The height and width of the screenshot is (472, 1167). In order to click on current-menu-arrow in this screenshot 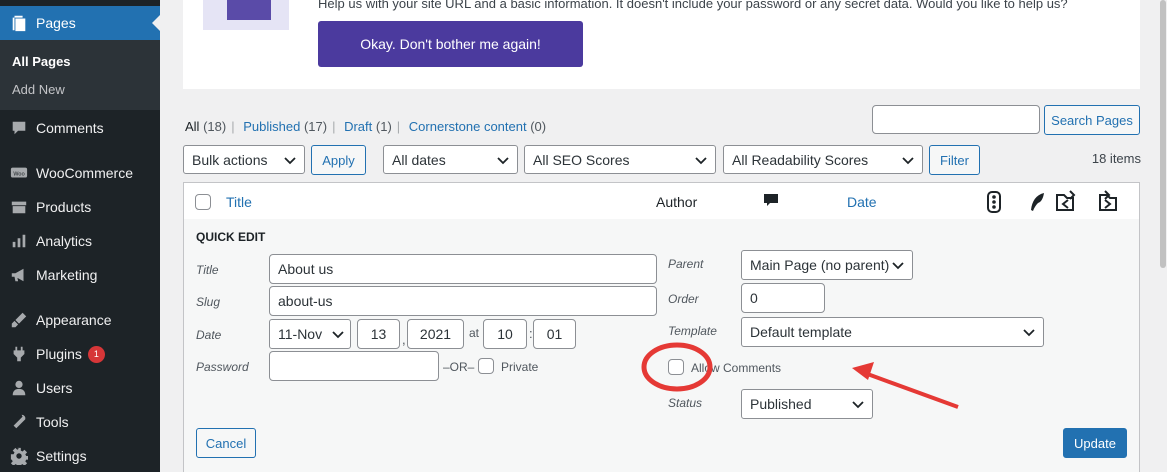, I will do `click(156, 23)`.